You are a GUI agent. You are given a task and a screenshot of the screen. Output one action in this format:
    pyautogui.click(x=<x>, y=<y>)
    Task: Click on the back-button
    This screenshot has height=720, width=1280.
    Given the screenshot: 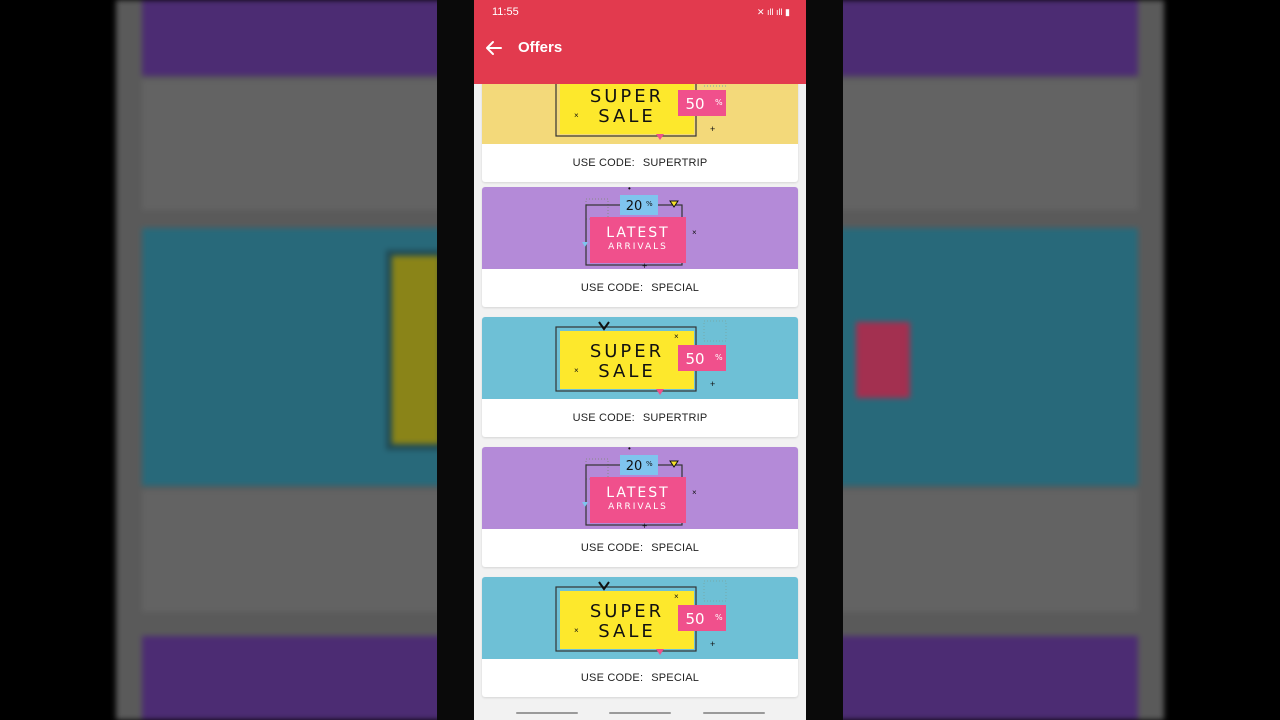 What is the action you would take?
    pyautogui.click(x=494, y=48)
    